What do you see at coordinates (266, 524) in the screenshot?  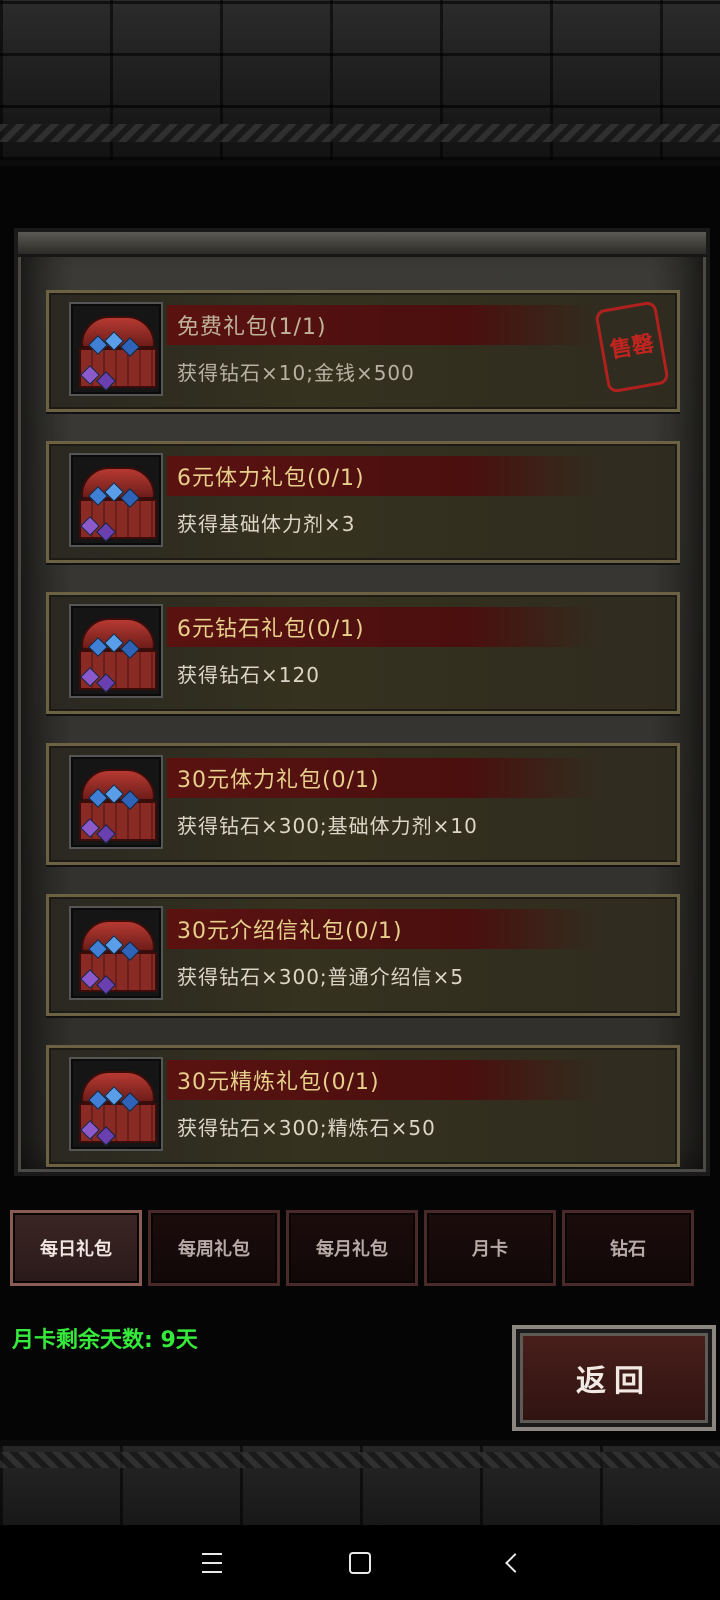 I see `package-desc: 获得基础体力剂×3` at bounding box center [266, 524].